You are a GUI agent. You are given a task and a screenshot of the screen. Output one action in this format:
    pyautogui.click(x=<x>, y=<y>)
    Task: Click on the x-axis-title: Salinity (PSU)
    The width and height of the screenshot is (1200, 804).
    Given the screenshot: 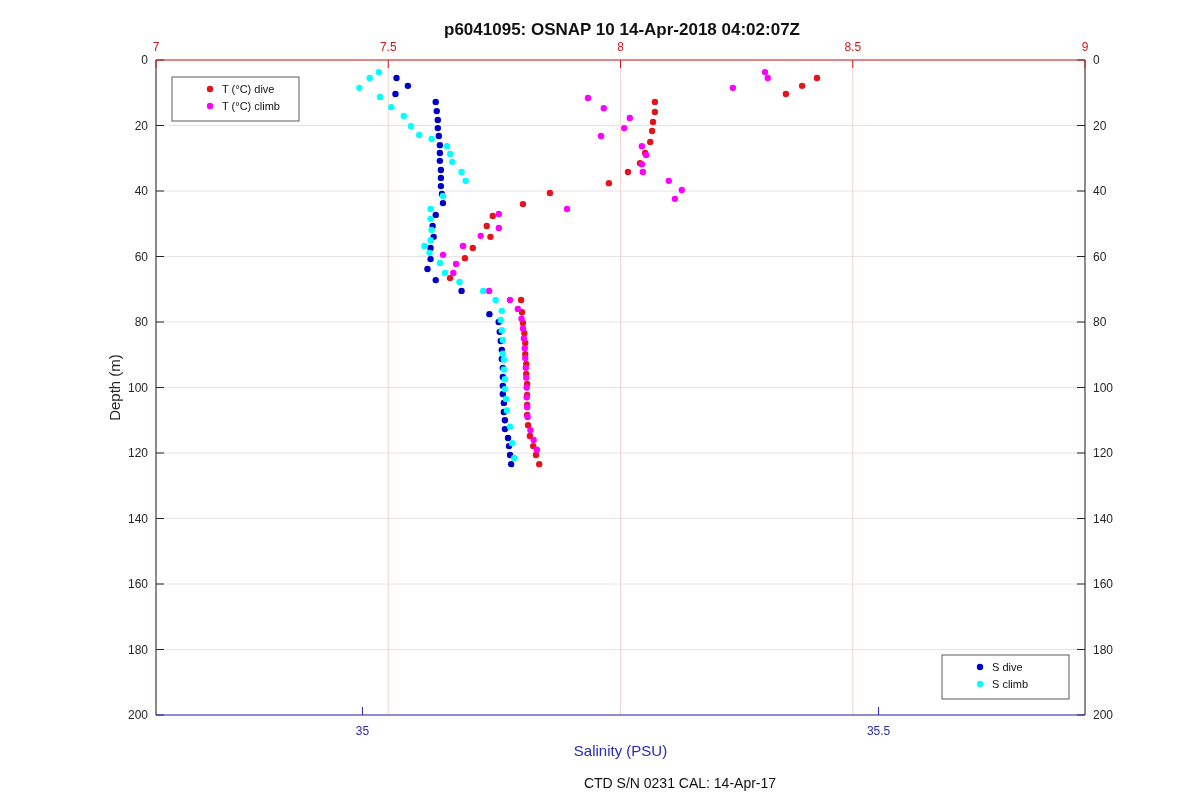 What is the action you would take?
    pyautogui.click(x=620, y=750)
    